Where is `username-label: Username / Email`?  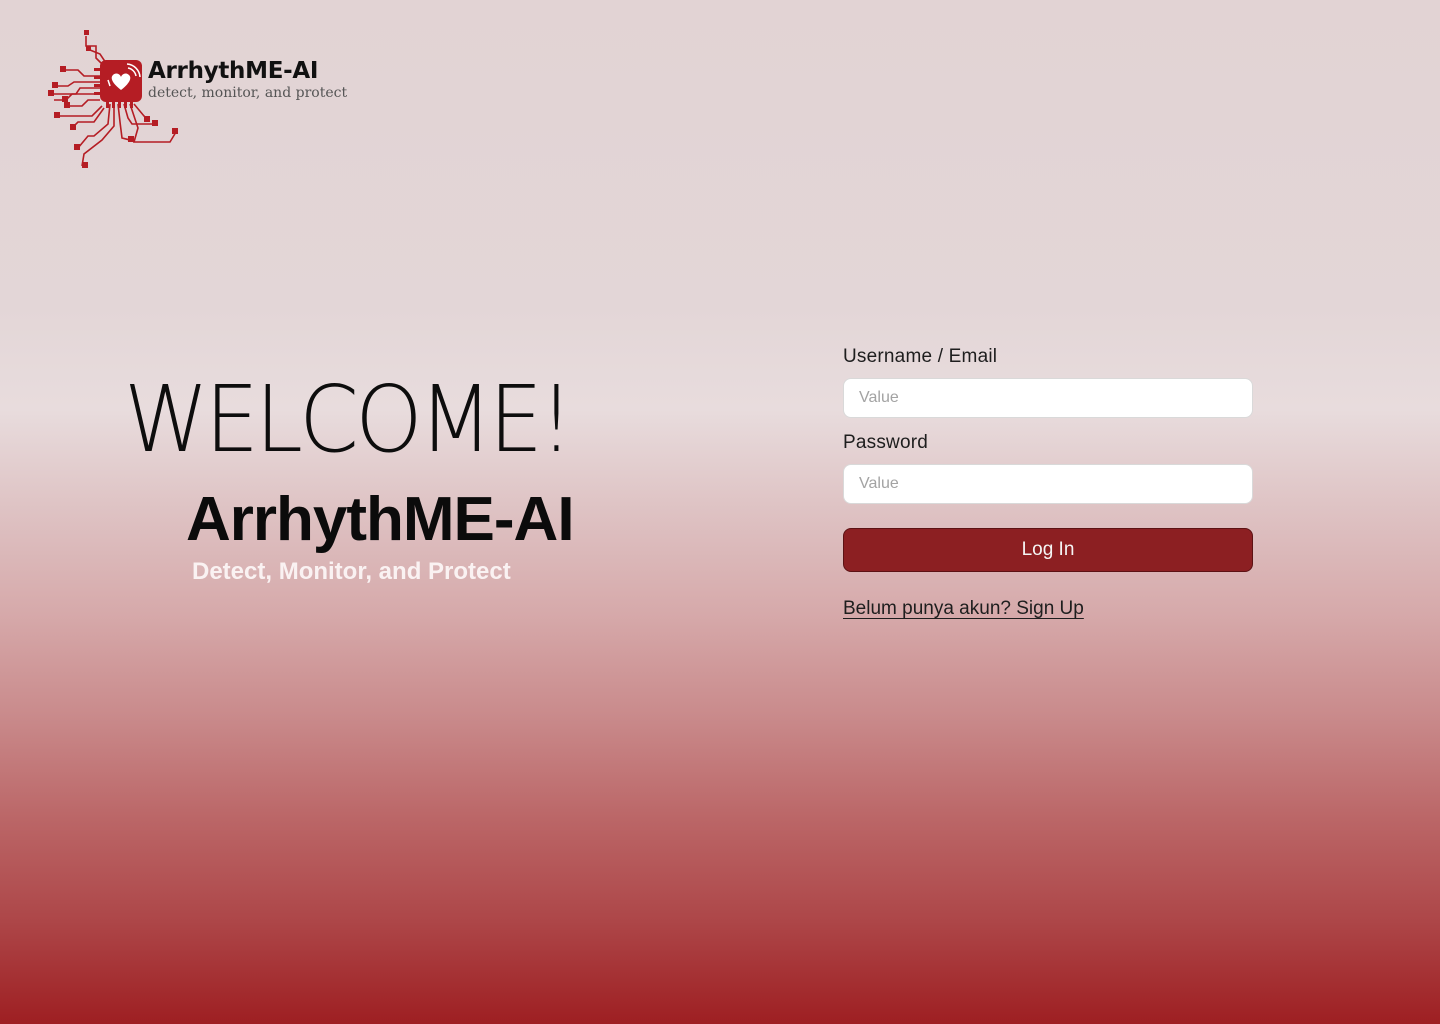 username-label: Username / Email is located at coordinates (920, 356).